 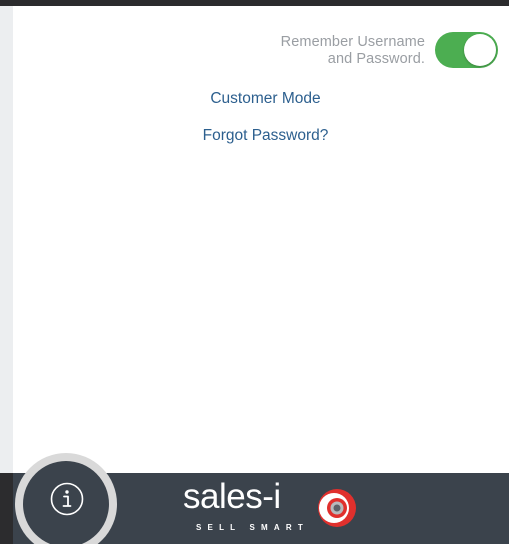 I want to click on remember-label-line1: Remember Username, so click(x=352, y=42).